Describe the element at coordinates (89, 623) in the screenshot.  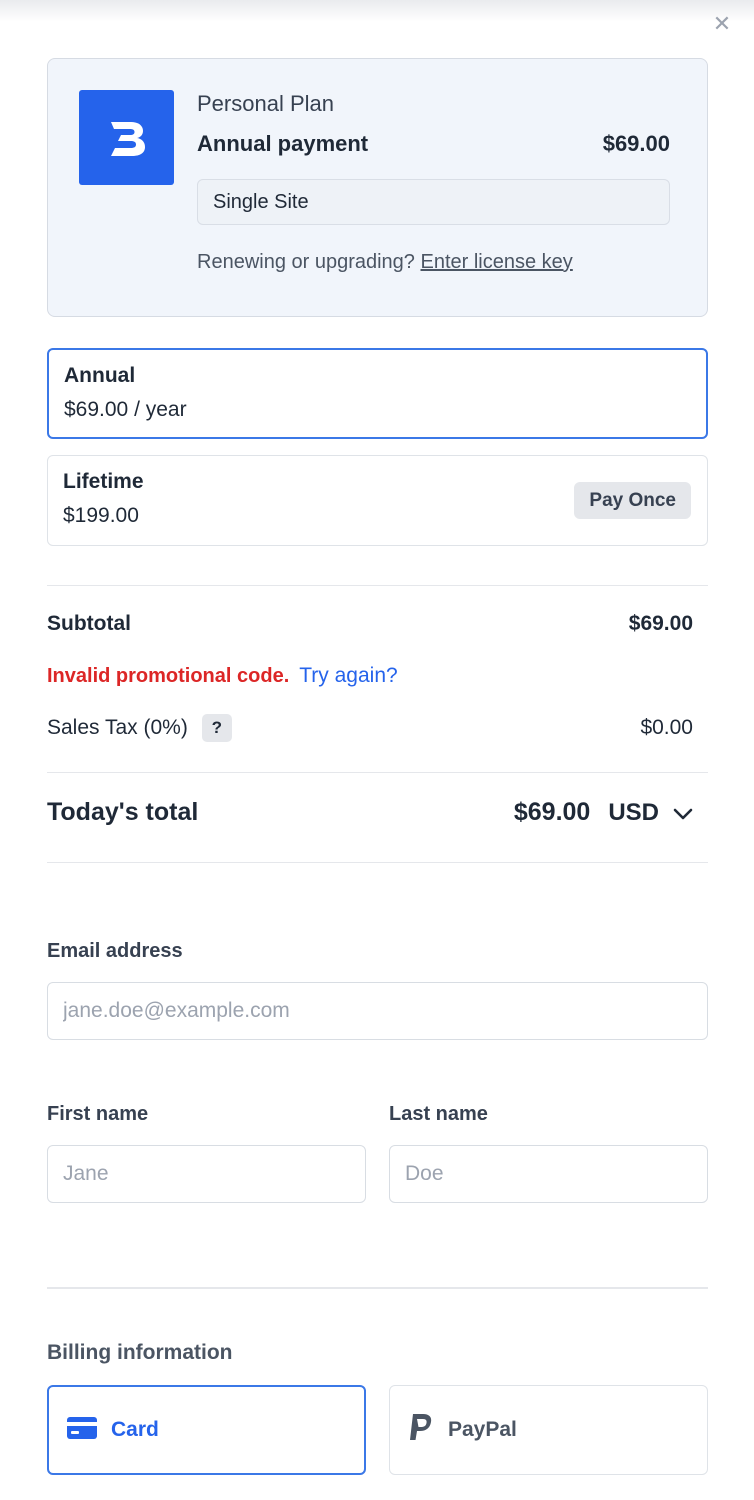
I see `subtotal-label: Subtotal` at that location.